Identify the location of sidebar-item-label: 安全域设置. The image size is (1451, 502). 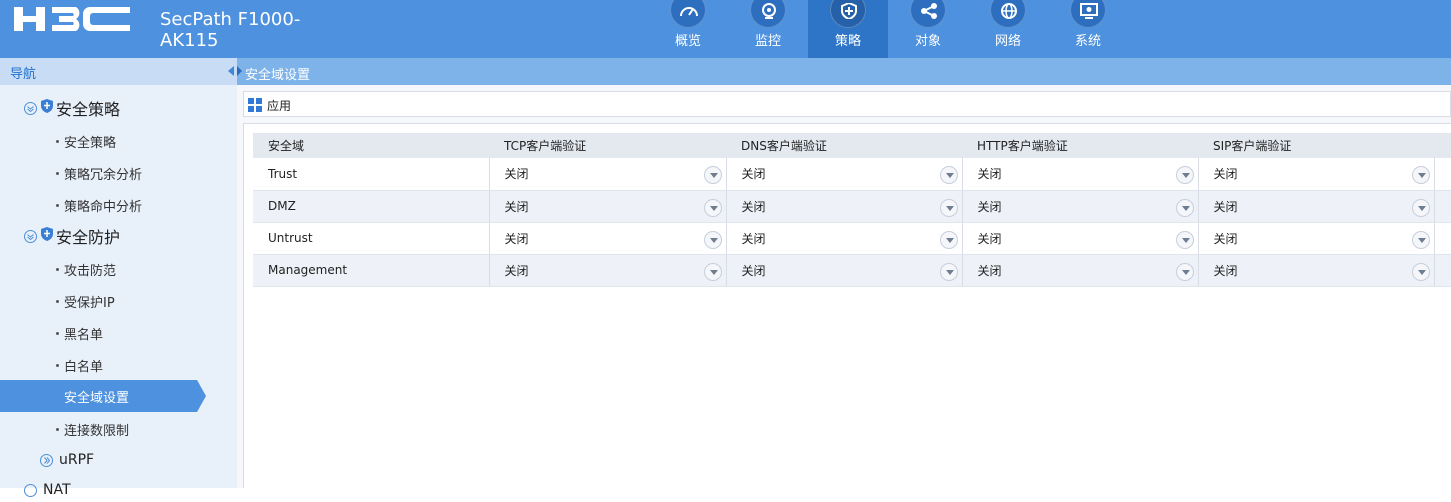
(97, 398).